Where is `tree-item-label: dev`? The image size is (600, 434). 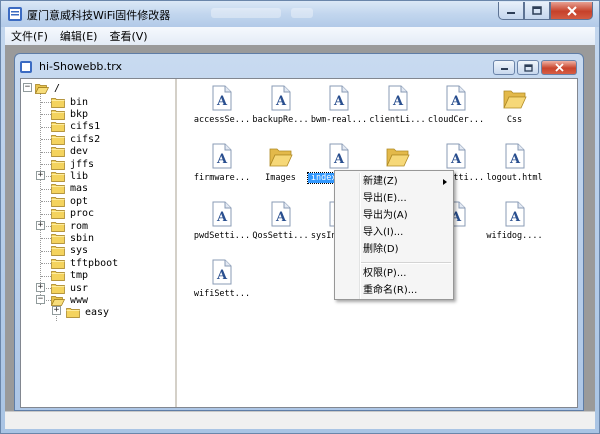 tree-item-label: dev is located at coordinates (79, 152).